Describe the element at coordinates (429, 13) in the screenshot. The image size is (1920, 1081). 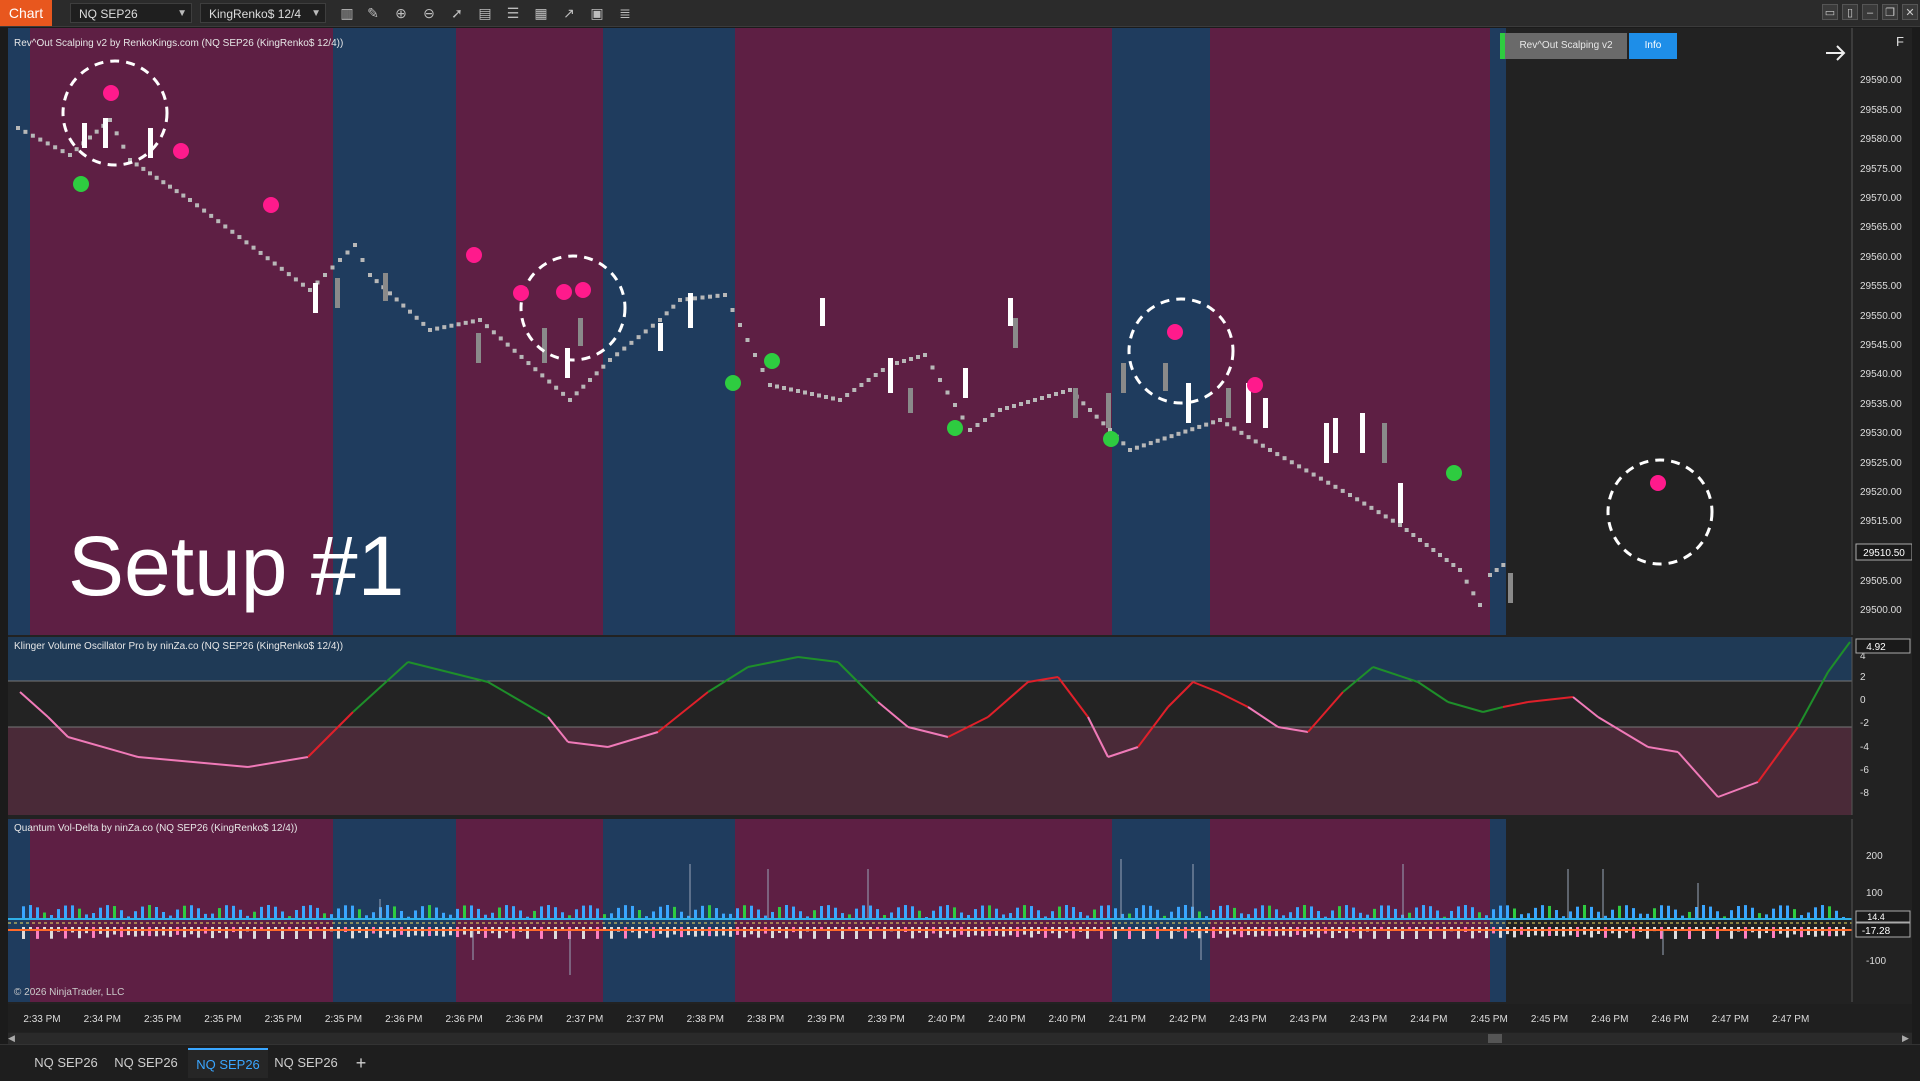
I see `zoom-out-icon: ⊖` at that location.